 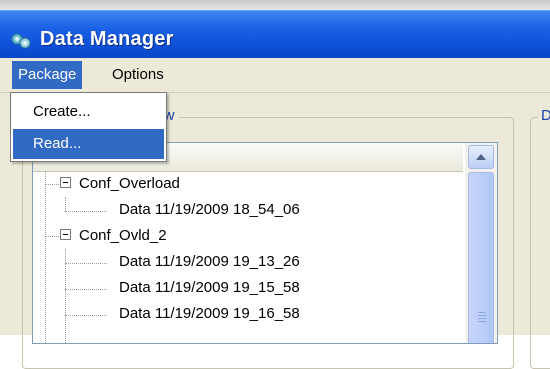 What do you see at coordinates (481, 157) in the screenshot?
I see `scroll-up-arrow-icon` at bounding box center [481, 157].